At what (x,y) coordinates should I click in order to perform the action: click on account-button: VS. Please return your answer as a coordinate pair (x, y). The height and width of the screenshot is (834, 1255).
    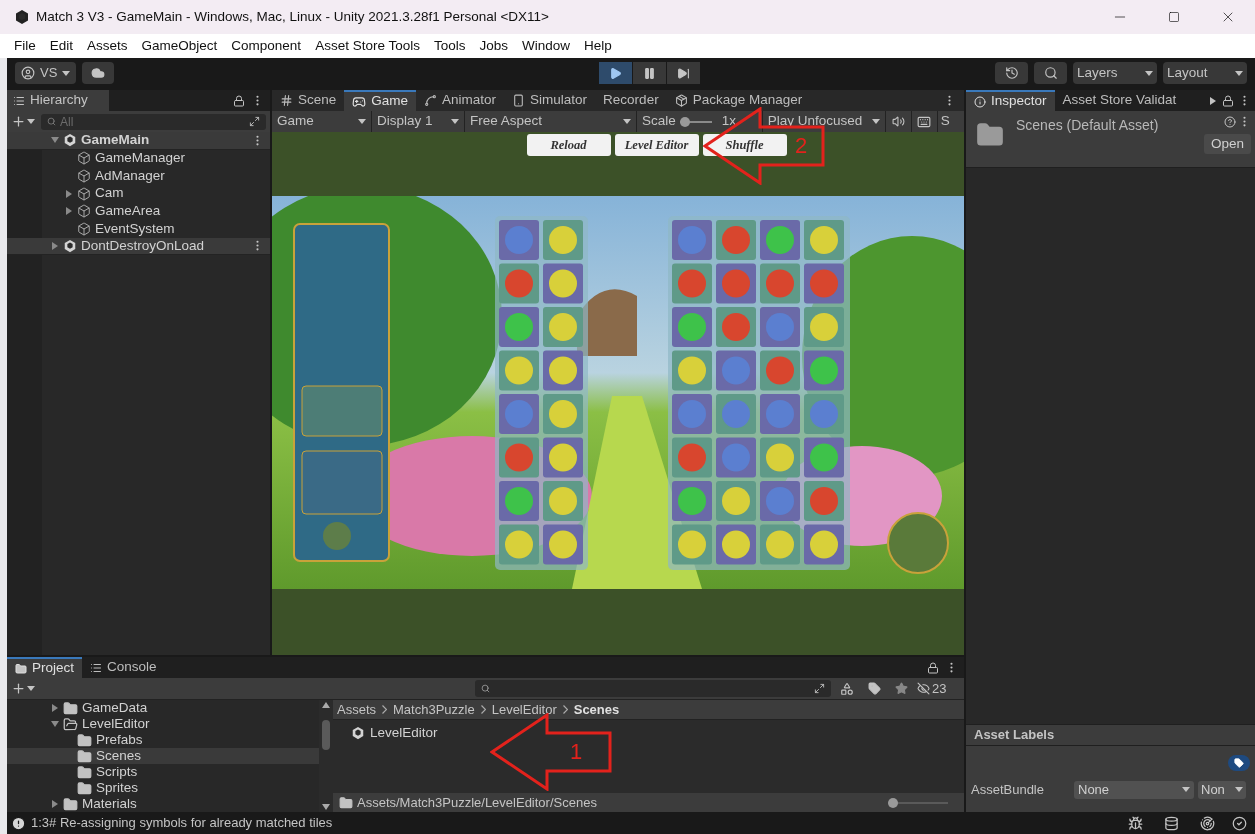
    Looking at the image, I should click on (46, 73).